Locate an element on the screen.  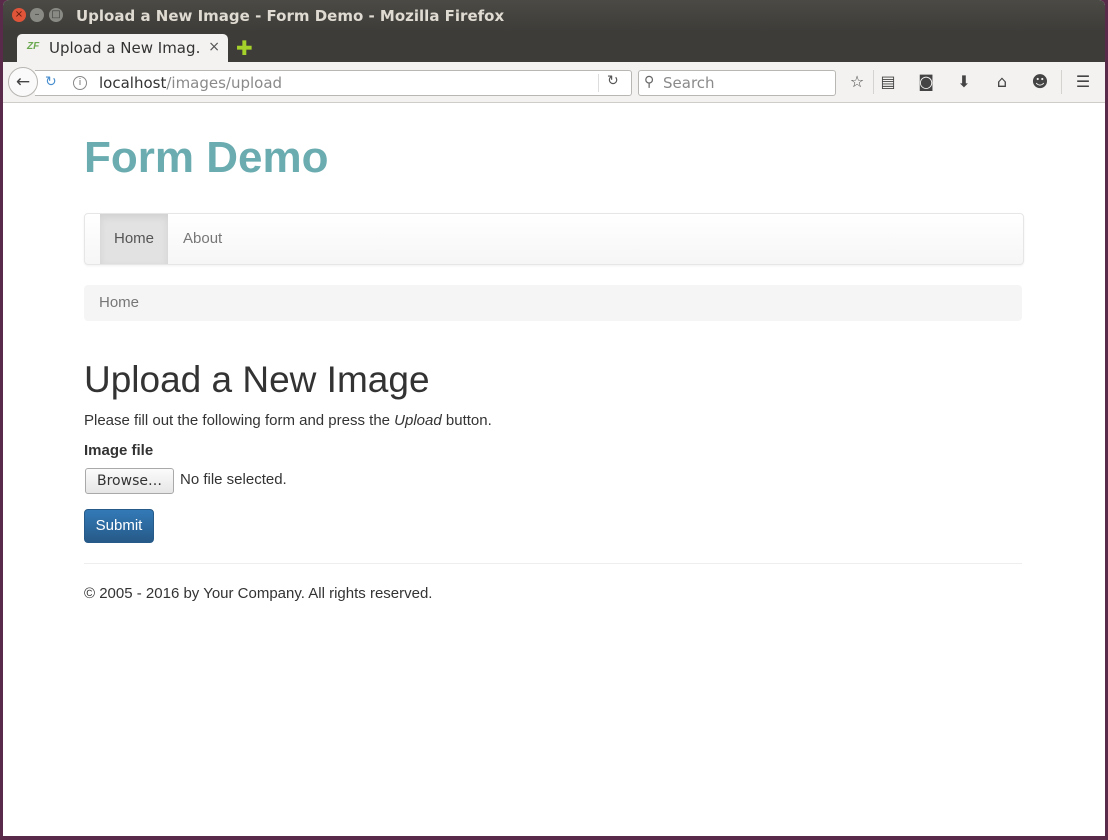
file-status-text: No file selected. is located at coordinates (233, 479).